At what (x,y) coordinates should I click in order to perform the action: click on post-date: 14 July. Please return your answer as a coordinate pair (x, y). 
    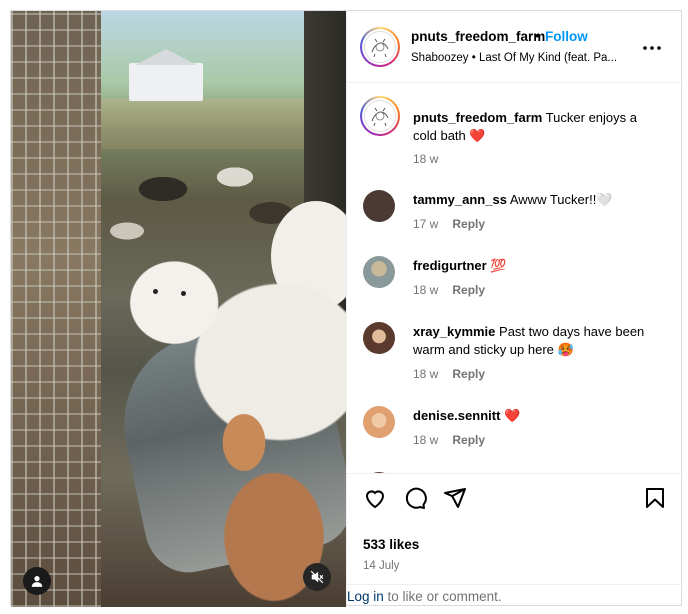
    Looking at the image, I should click on (381, 566).